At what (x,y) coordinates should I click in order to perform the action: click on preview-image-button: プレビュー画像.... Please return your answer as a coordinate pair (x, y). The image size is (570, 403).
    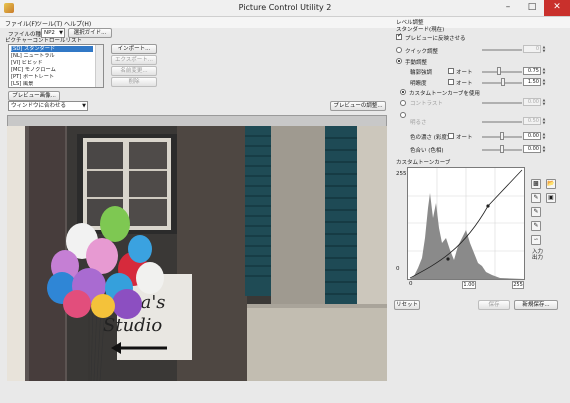
    Looking at the image, I should click on (34, 96).